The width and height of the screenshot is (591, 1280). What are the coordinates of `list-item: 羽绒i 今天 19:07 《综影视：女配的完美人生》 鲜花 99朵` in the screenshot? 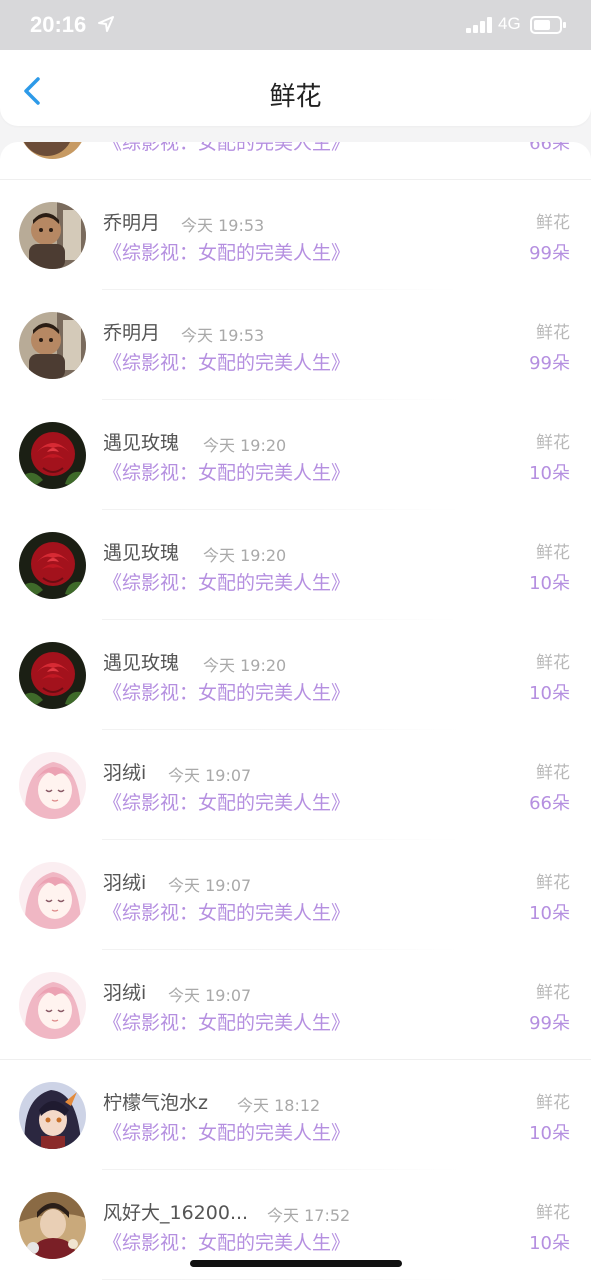 It's located at (295, 1005).